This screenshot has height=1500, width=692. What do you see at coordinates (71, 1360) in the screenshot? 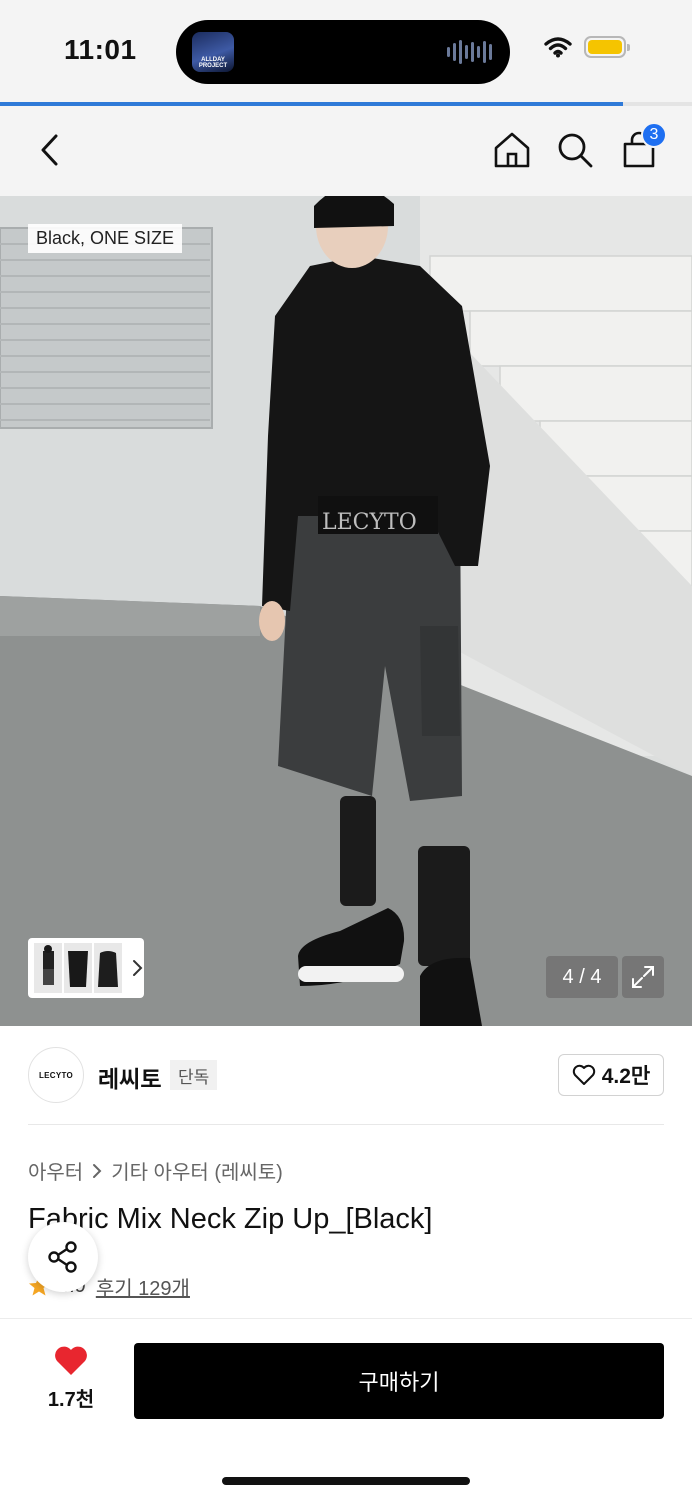
I see `heart-filled-icon` at bounding box center [71, 1360].